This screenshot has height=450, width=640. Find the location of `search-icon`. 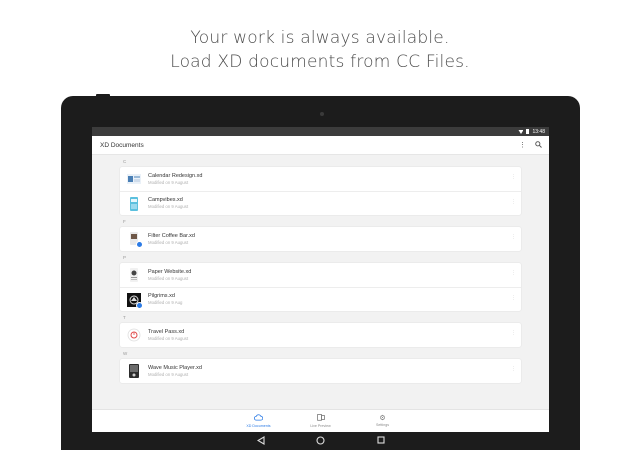

search-icon is located at coordinates (538, 145).